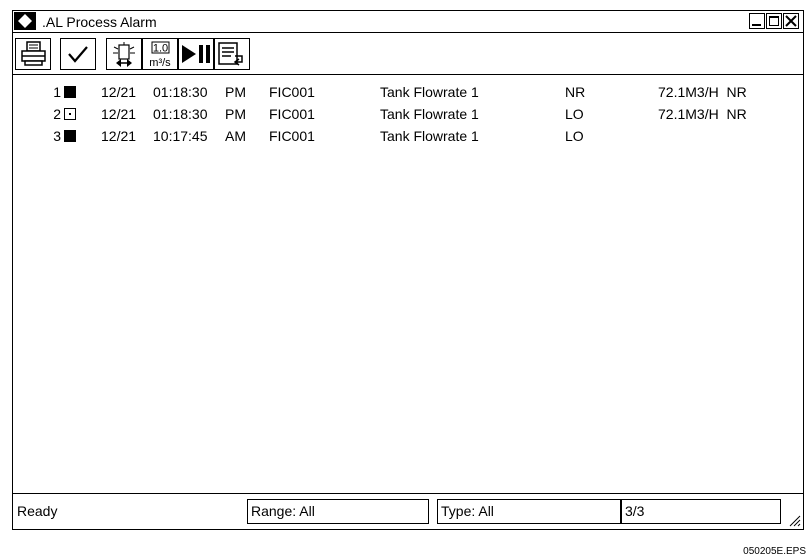  I want to click on figure-caption: 050205E.EPS, so click(774, 551).